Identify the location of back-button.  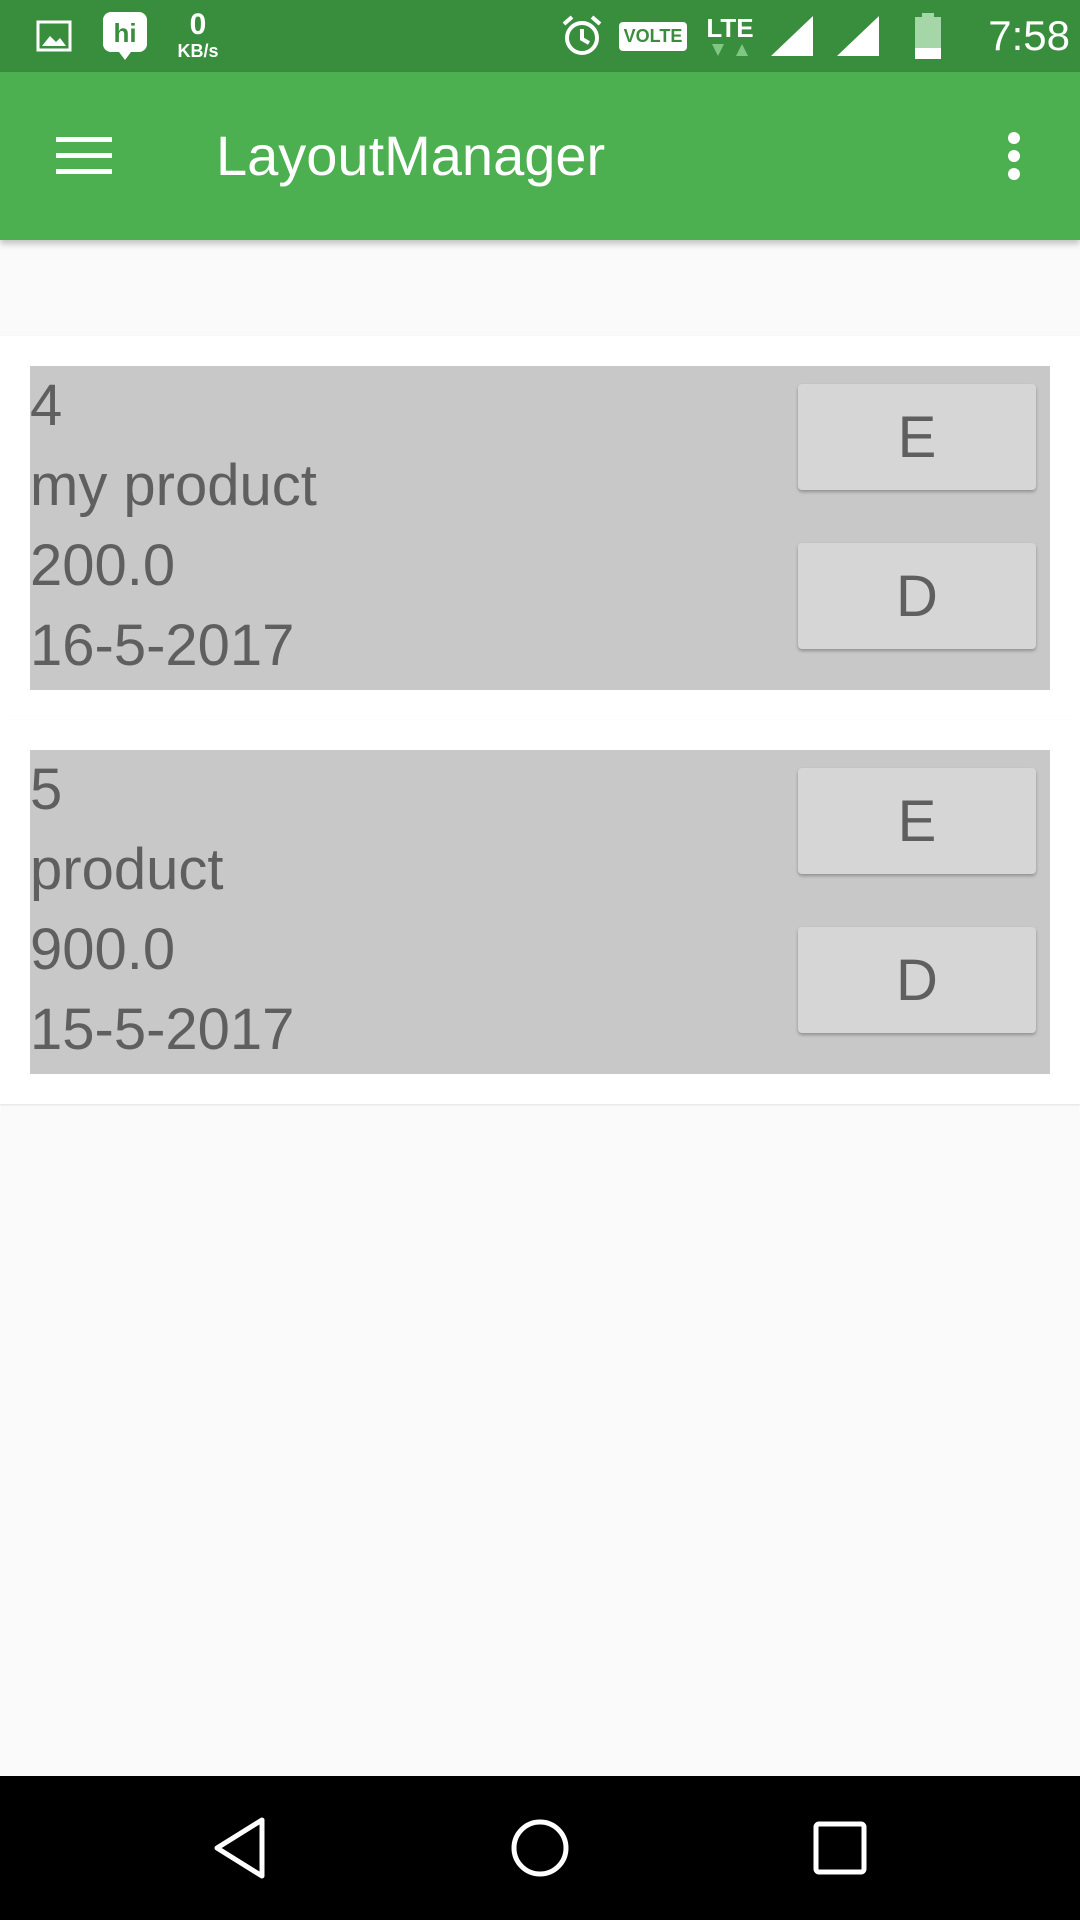
(240, 1848).